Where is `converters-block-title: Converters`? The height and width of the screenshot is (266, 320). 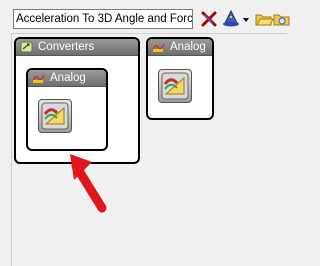 converters-block-title: Converters is located at coordinates (66, 47).